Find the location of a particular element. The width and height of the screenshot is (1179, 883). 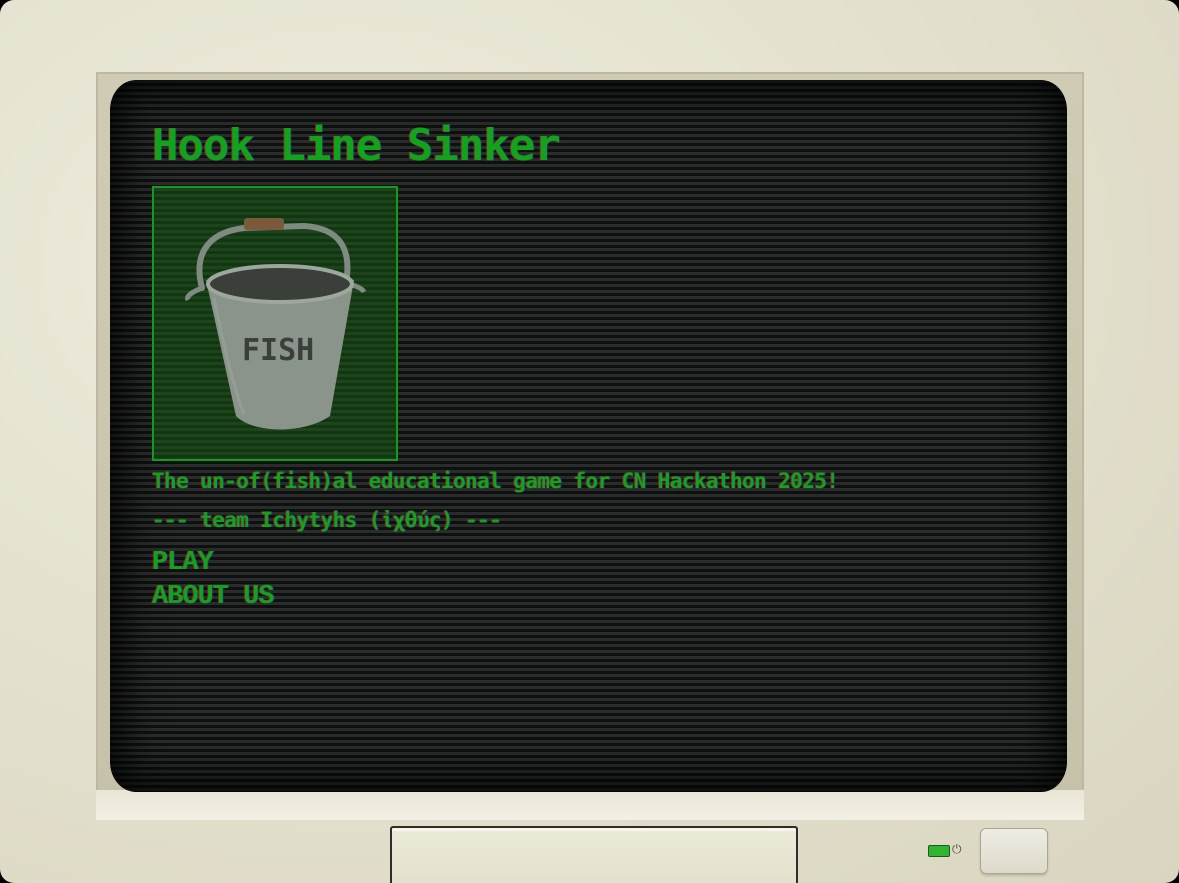

bezel-chin is located at coordinates (590, 805).